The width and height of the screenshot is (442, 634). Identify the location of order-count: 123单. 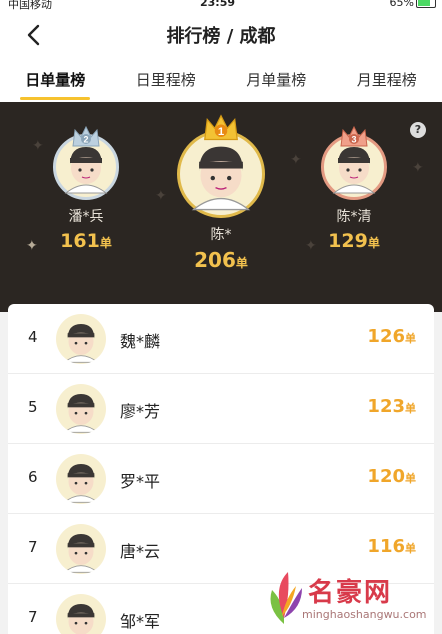
(391, 406).